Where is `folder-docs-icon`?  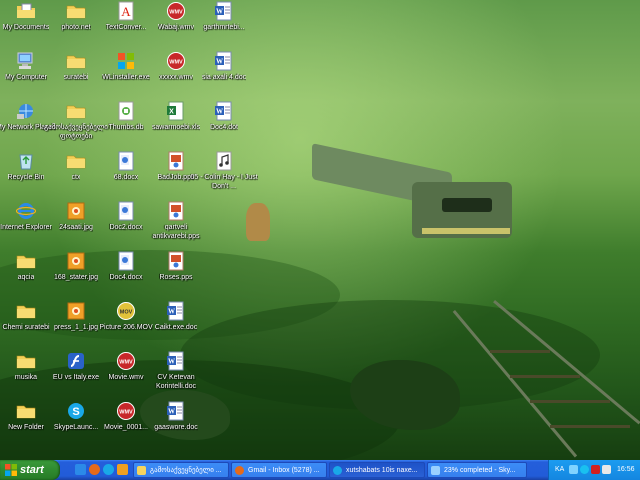 folder-docs-icon is located at coordinates (26, 11).